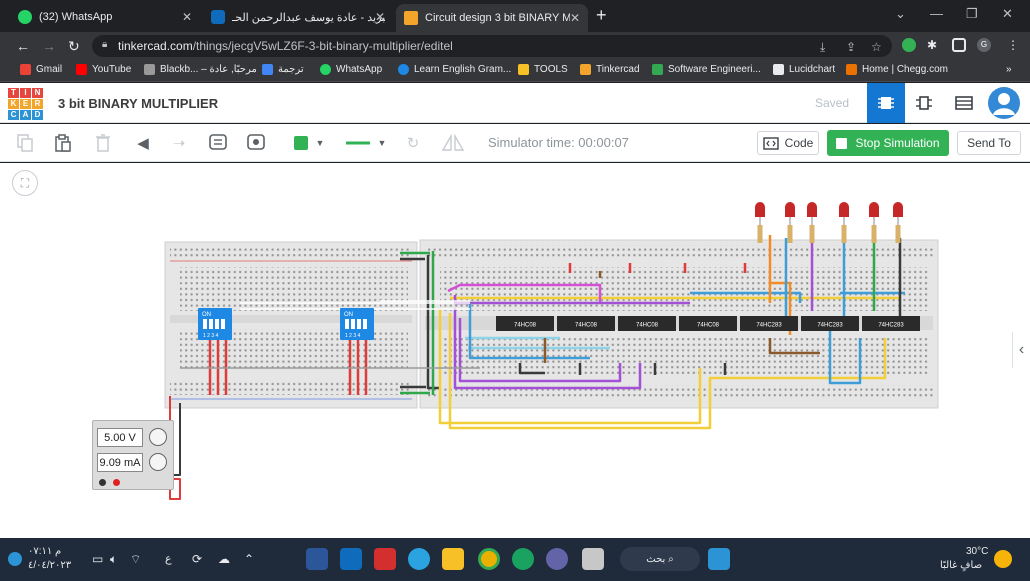 The height and width of the screenshot is (581, 1030). Describe the element at coordinates (936, 13) in the screenshot. I see `minimize-icon: —` at that location.